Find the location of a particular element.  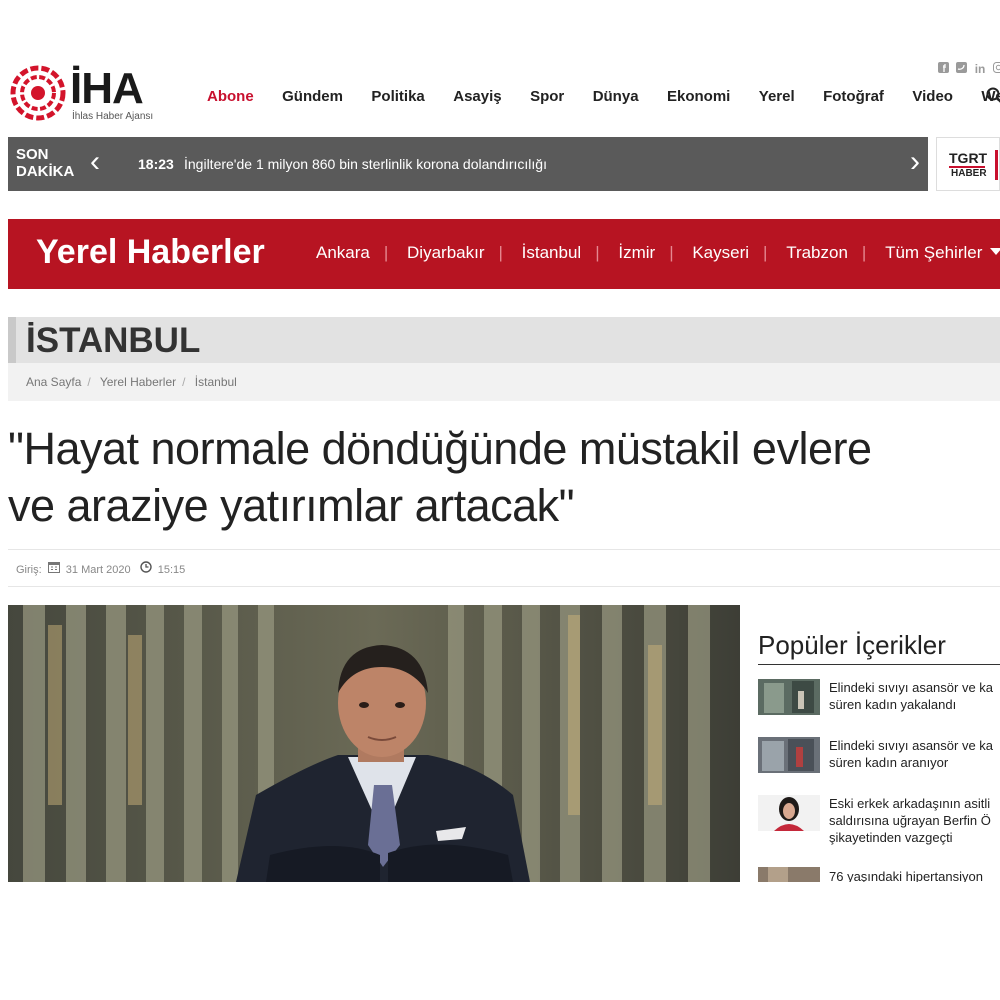

popular-item: 76 yaşındaki hipertansiyon is located at coordinates (879, 874).